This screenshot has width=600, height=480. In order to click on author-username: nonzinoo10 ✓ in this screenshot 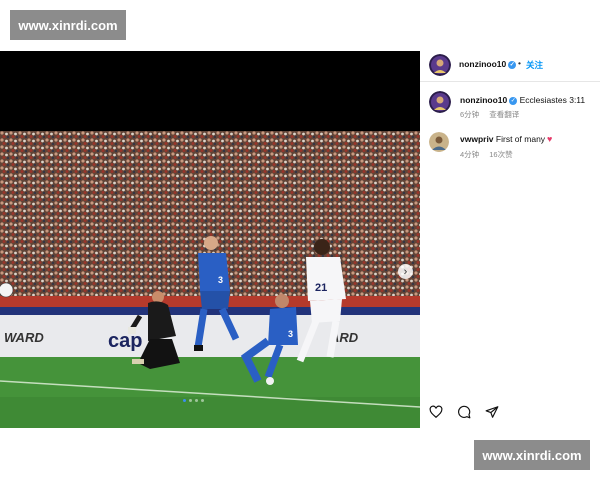, I will do `click(488, 64)`.